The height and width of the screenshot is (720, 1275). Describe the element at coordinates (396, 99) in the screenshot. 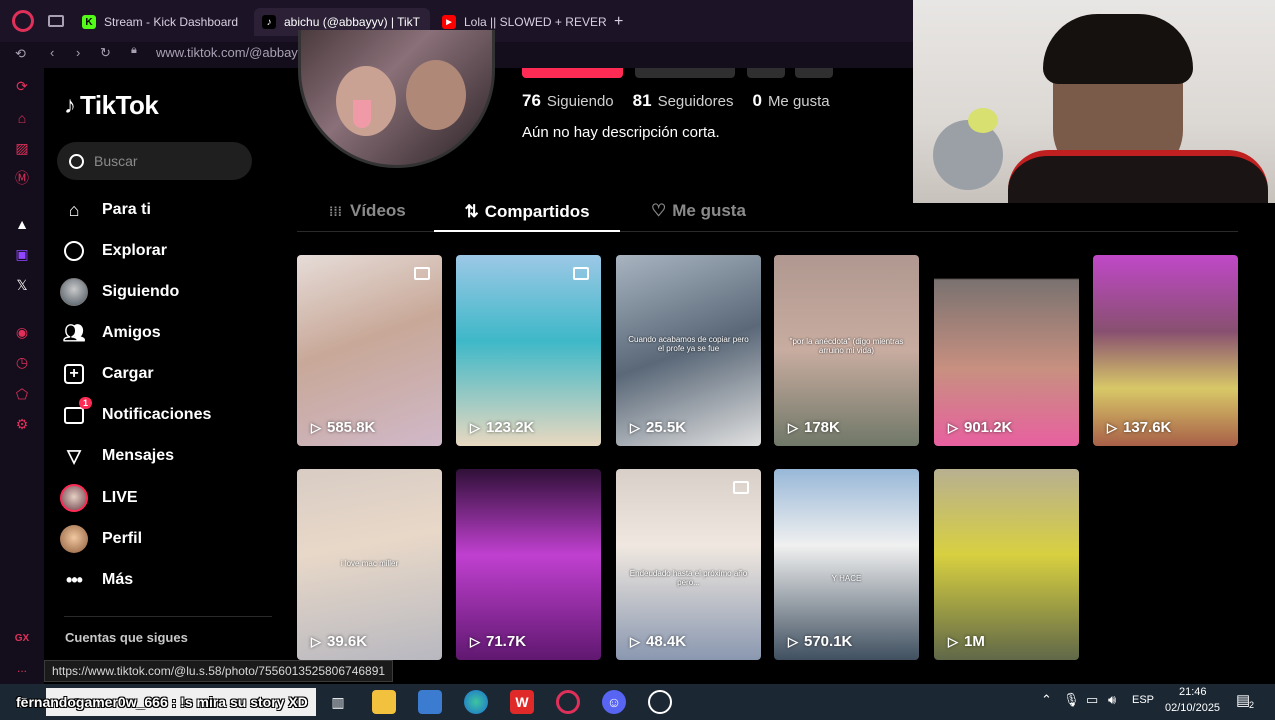

I see `profile-avatar-large` at that location.